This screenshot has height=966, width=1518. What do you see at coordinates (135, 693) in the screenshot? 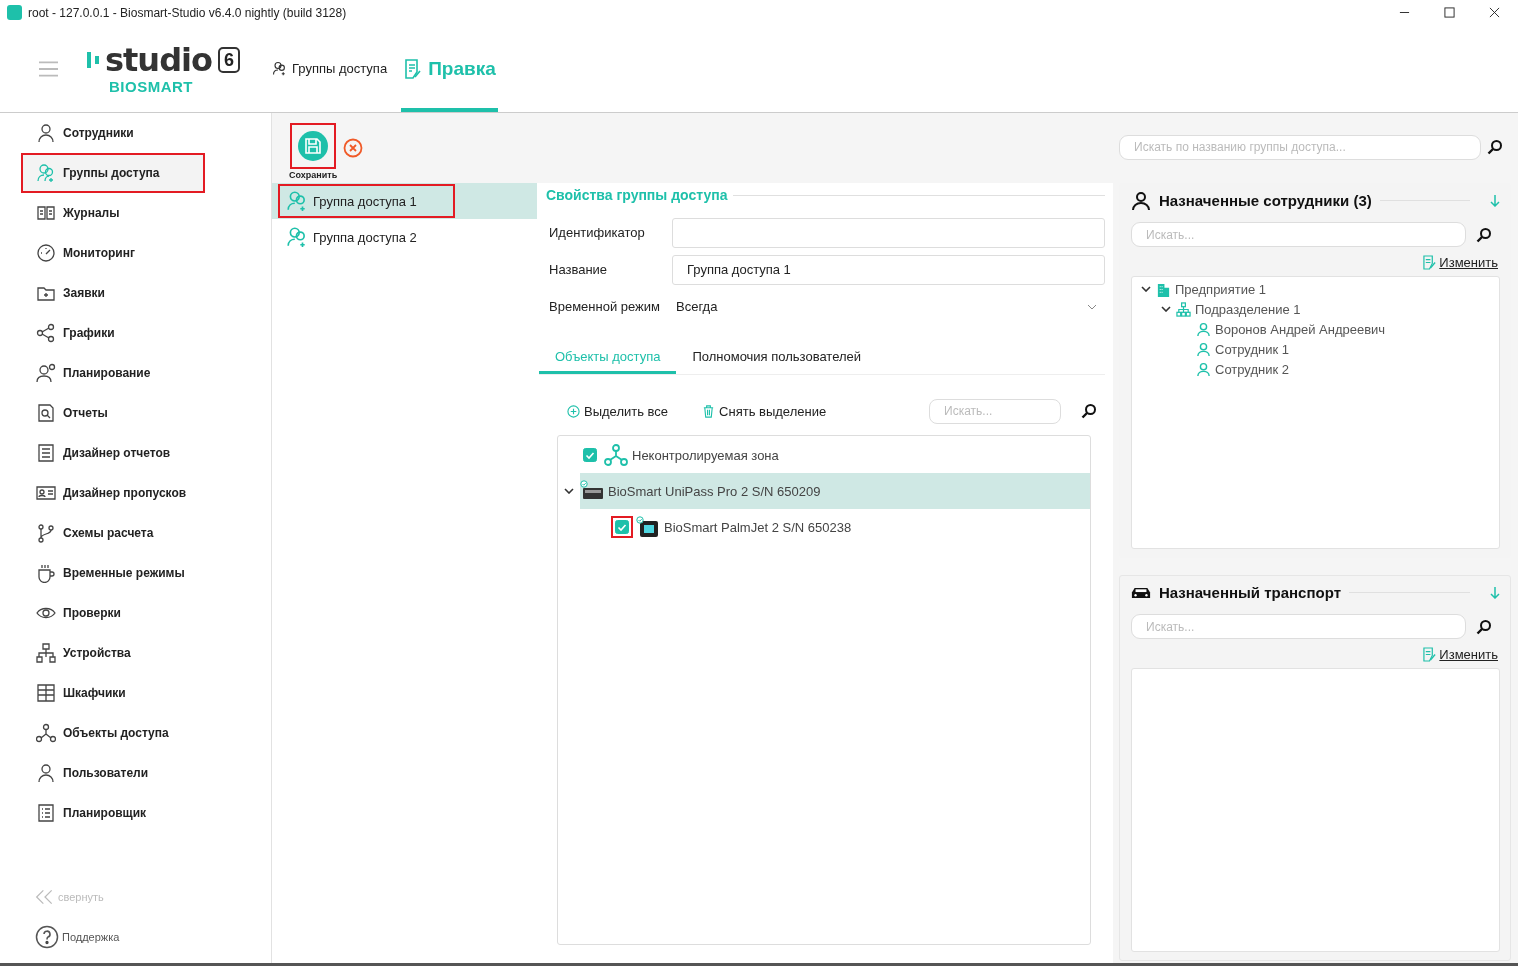
I see `sidebar-item: Шкафчики` at bounding box center [135, 693].